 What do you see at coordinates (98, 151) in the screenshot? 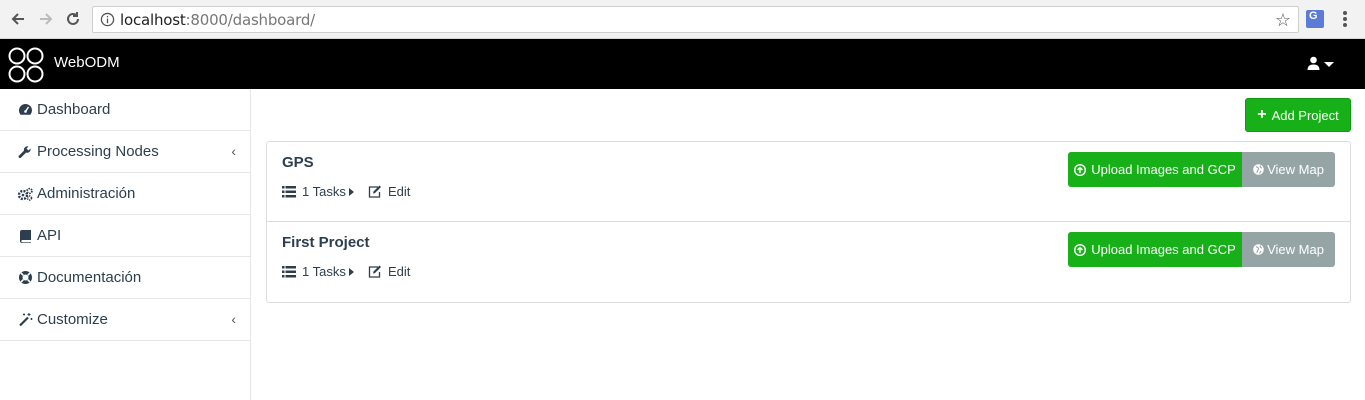
I see `sidebar-item-label: Processing Nodes` at bounding box center [98, 151].